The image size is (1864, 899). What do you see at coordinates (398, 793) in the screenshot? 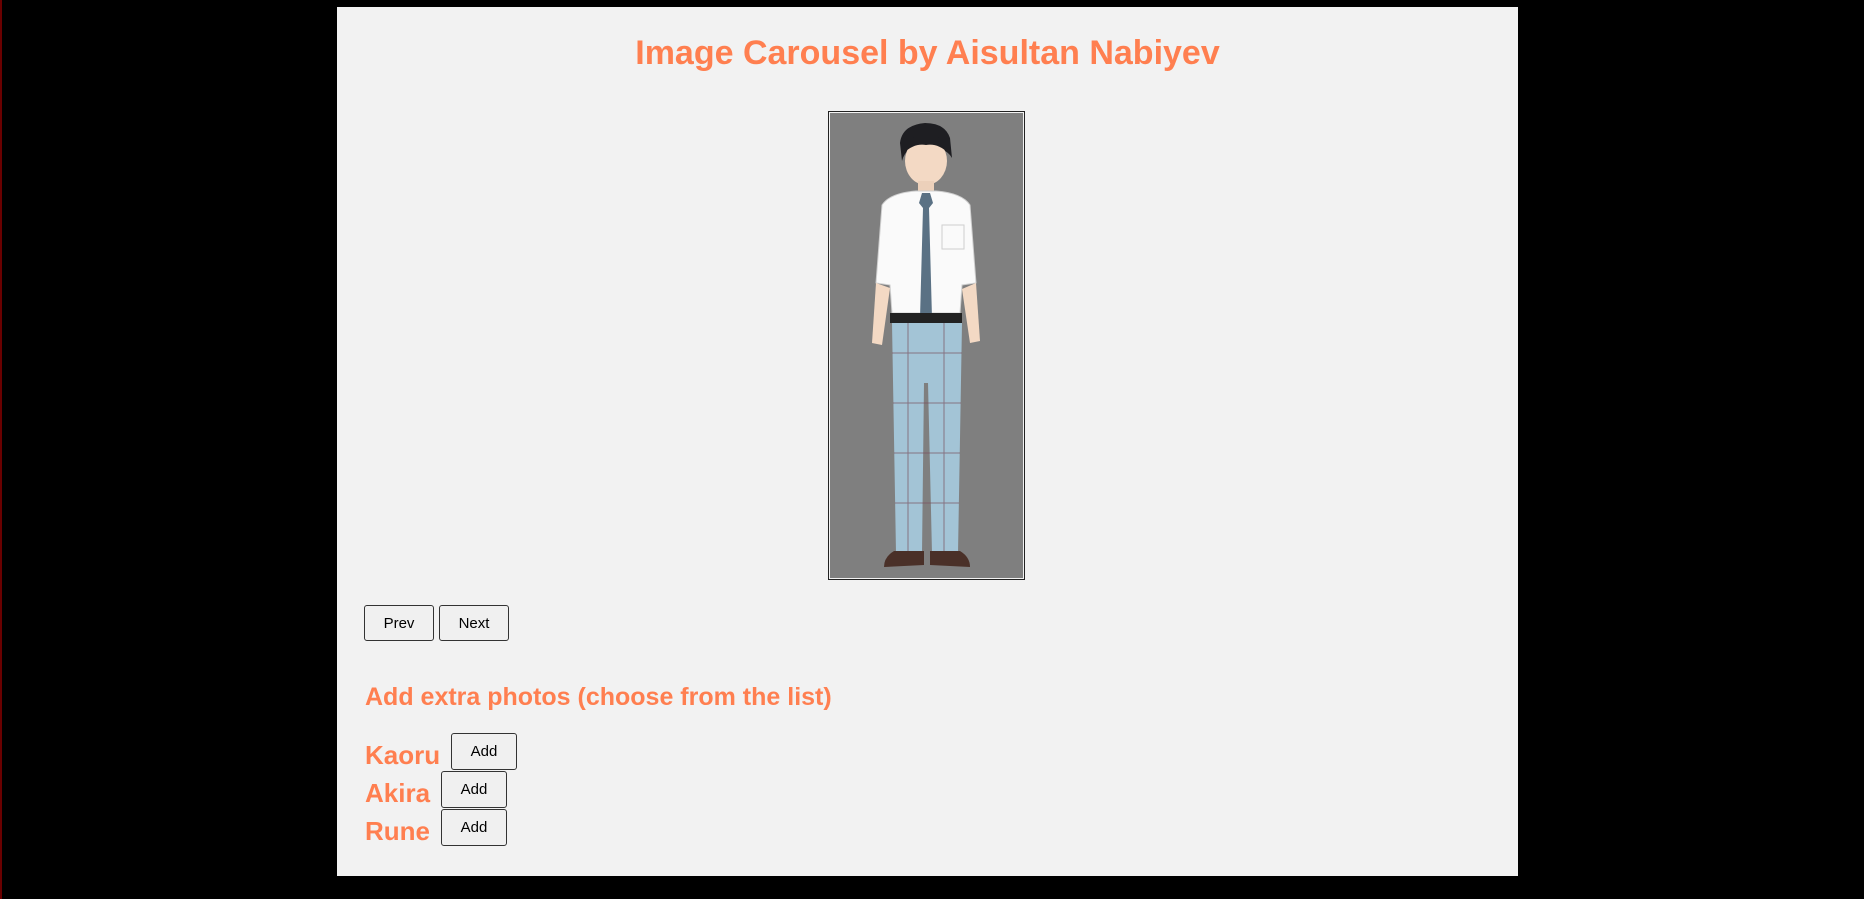
I see `photo-name-akira: Akira` at bounding box center [398, 793].